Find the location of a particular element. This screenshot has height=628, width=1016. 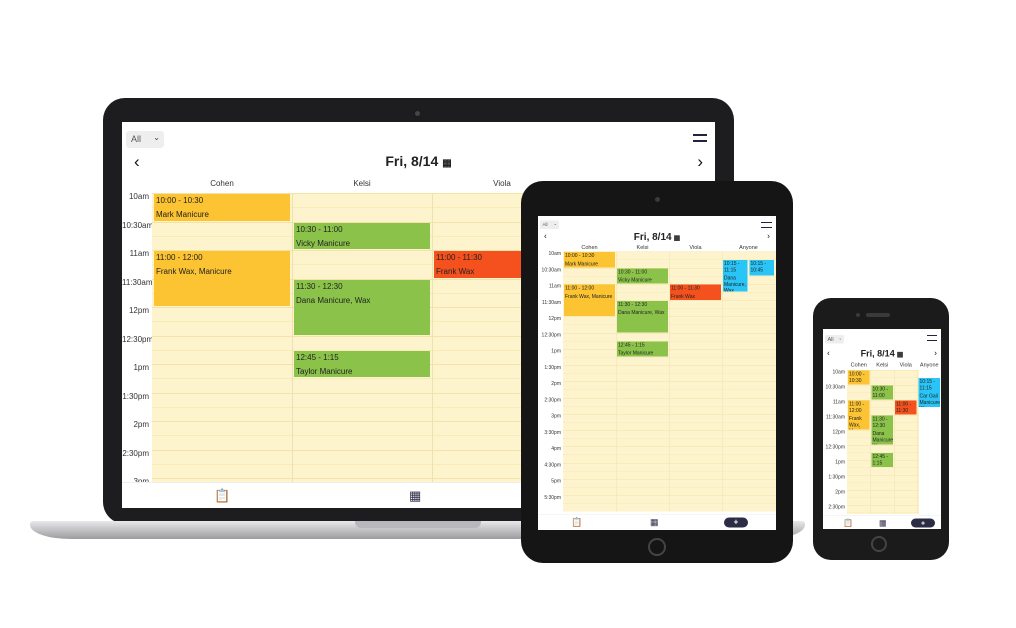

appointment-block: 10:15 - 11:15 Car Gail Manicure Wax is located at coordinates (929, 392).